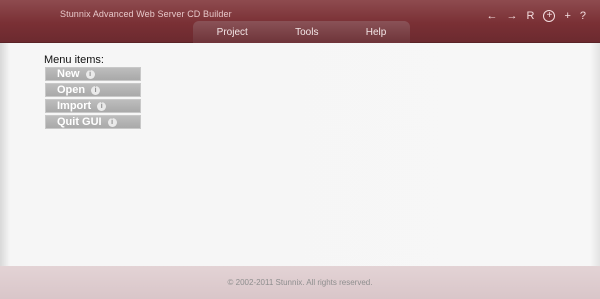 The image size is (600, 299). I want to click on top-nav: Project Tools Help, so click(301, 32).